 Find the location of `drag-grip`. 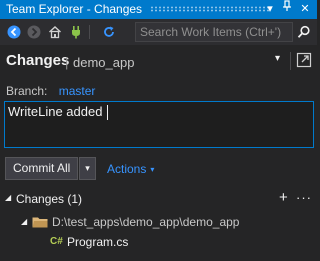

drag-grip is located at coordinates (209, 9).